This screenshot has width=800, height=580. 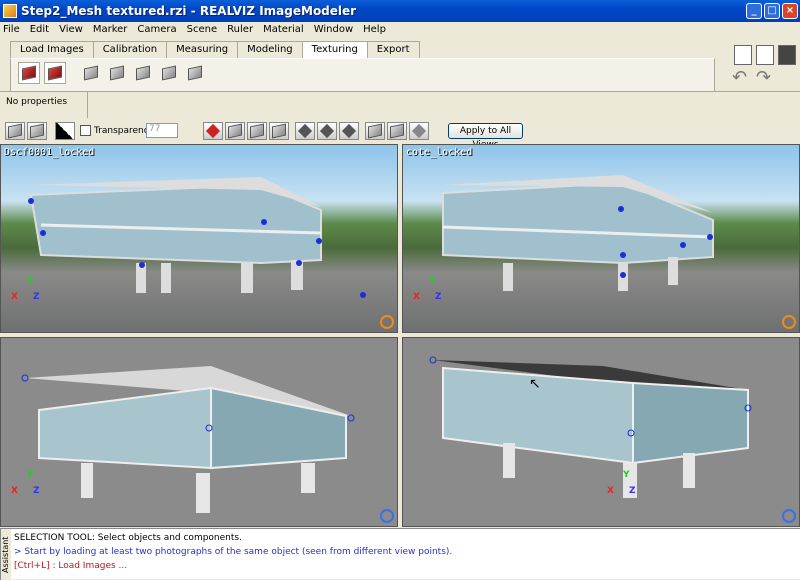 What do you see at coordinates (169, 73) in the screenshot?
I see `texture-blend-icon` at bounding box center [169, 73].